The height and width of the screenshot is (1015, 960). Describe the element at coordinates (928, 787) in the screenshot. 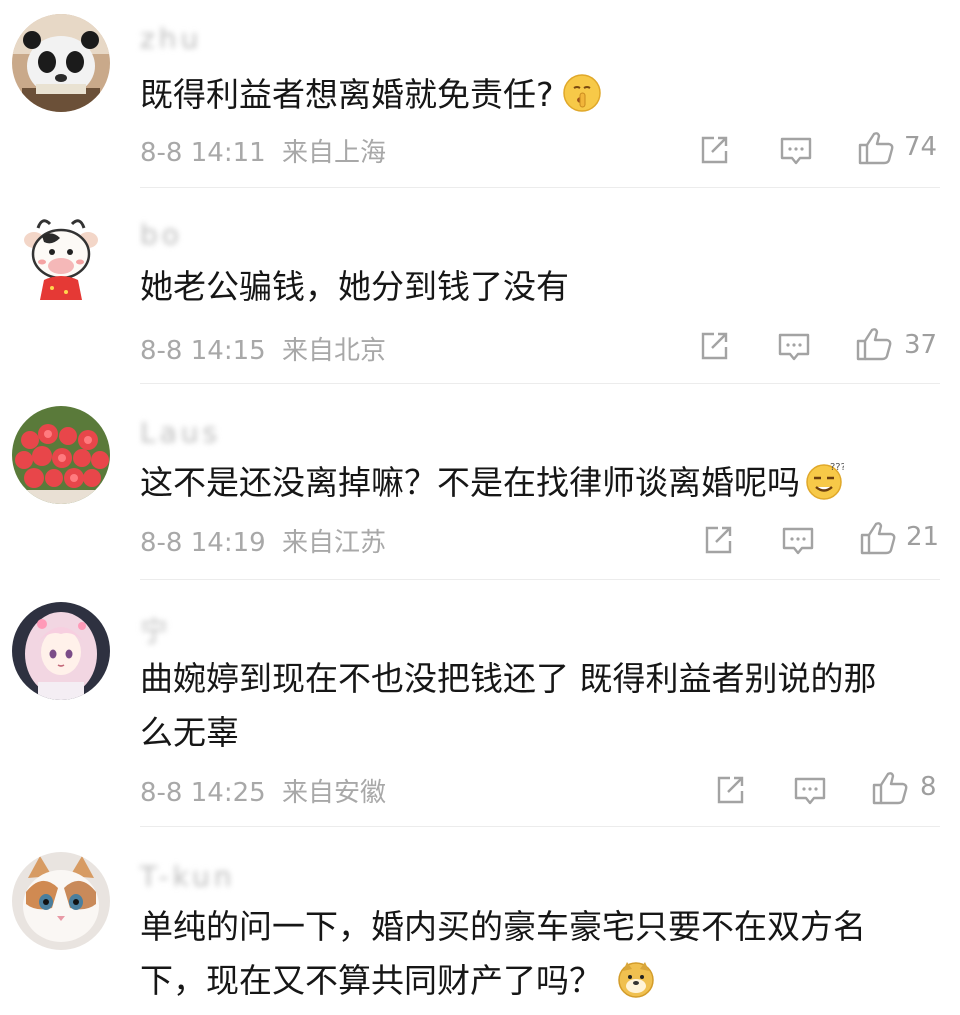

I see `like-count: 8` at that location.